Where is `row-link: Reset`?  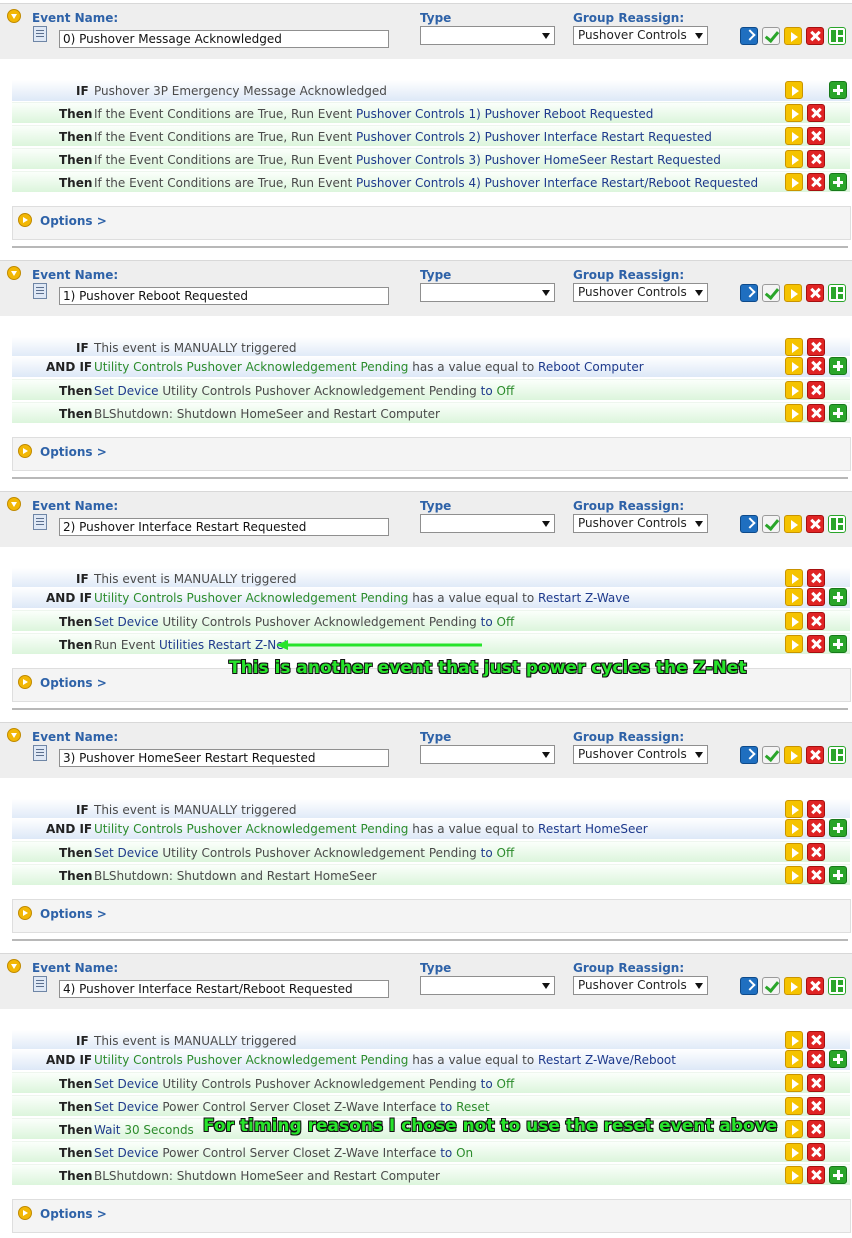
row-link: Reset is located at coordinates (473, 1107).